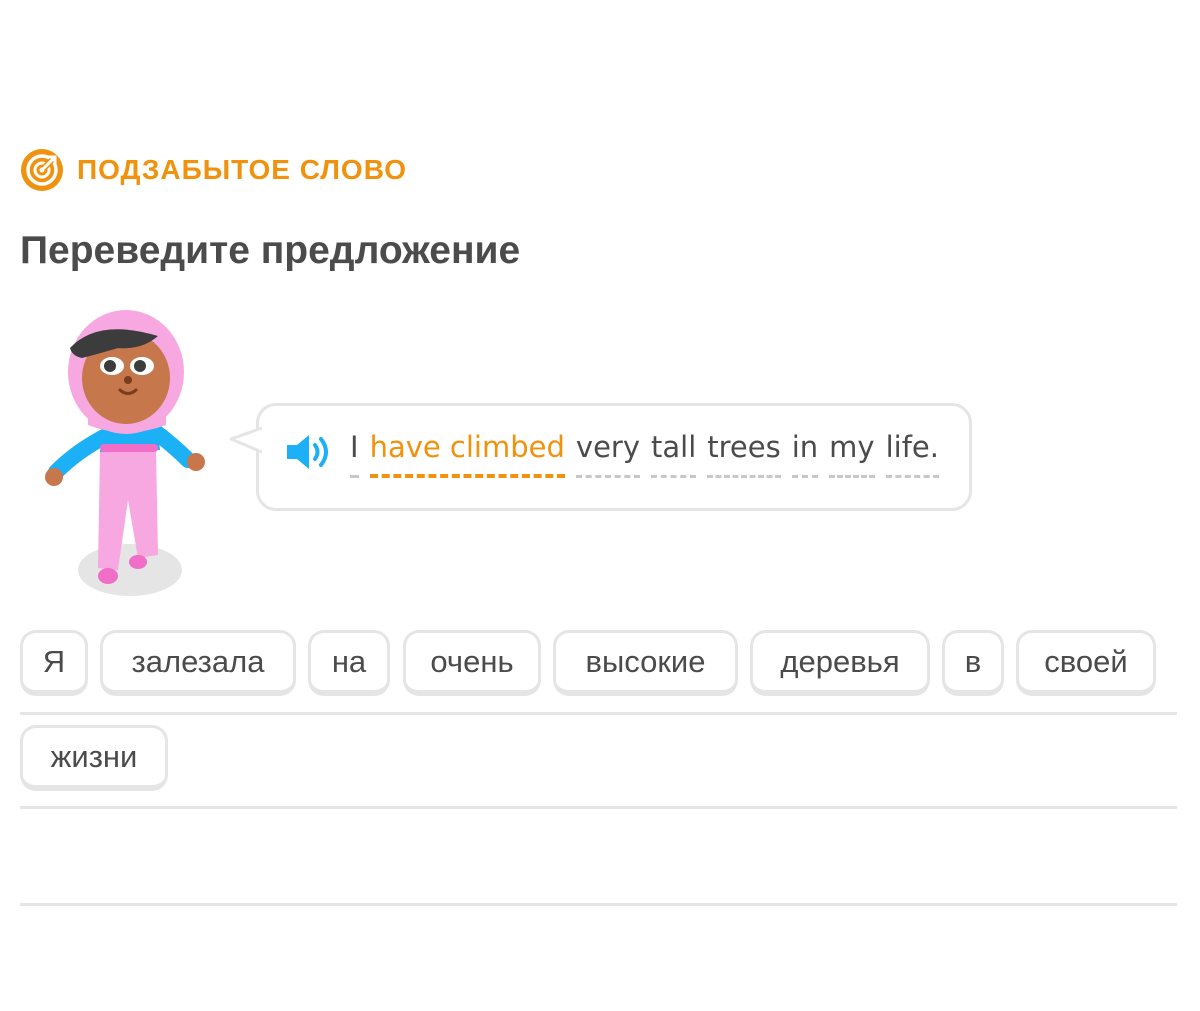 The image size is (1200, 1011). What do you see at coordinates (349, 663) in the screenshot?
I see `word-chip: на` at bounding box center [349, 663].